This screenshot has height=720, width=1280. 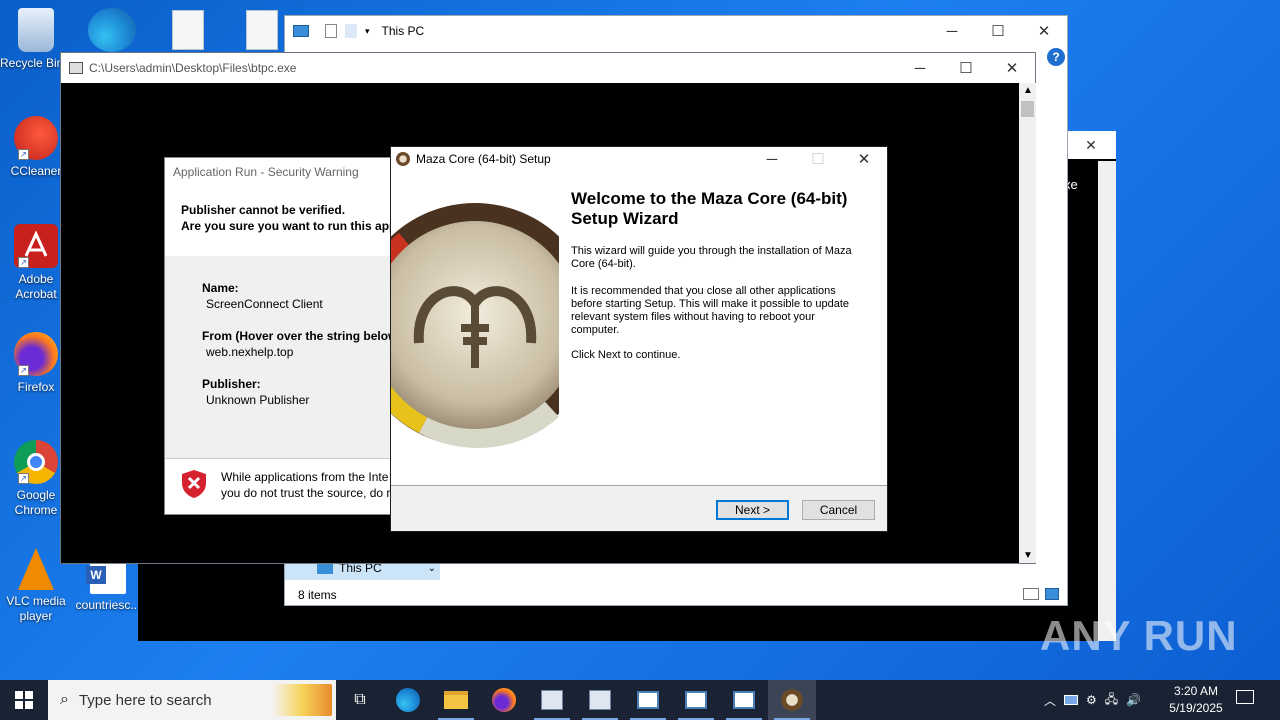 What do you see at coordinates (31, 63) in the screenshot?
I see `desktop-icon-label: Recycle Bin` at bounding box center [31, 63].